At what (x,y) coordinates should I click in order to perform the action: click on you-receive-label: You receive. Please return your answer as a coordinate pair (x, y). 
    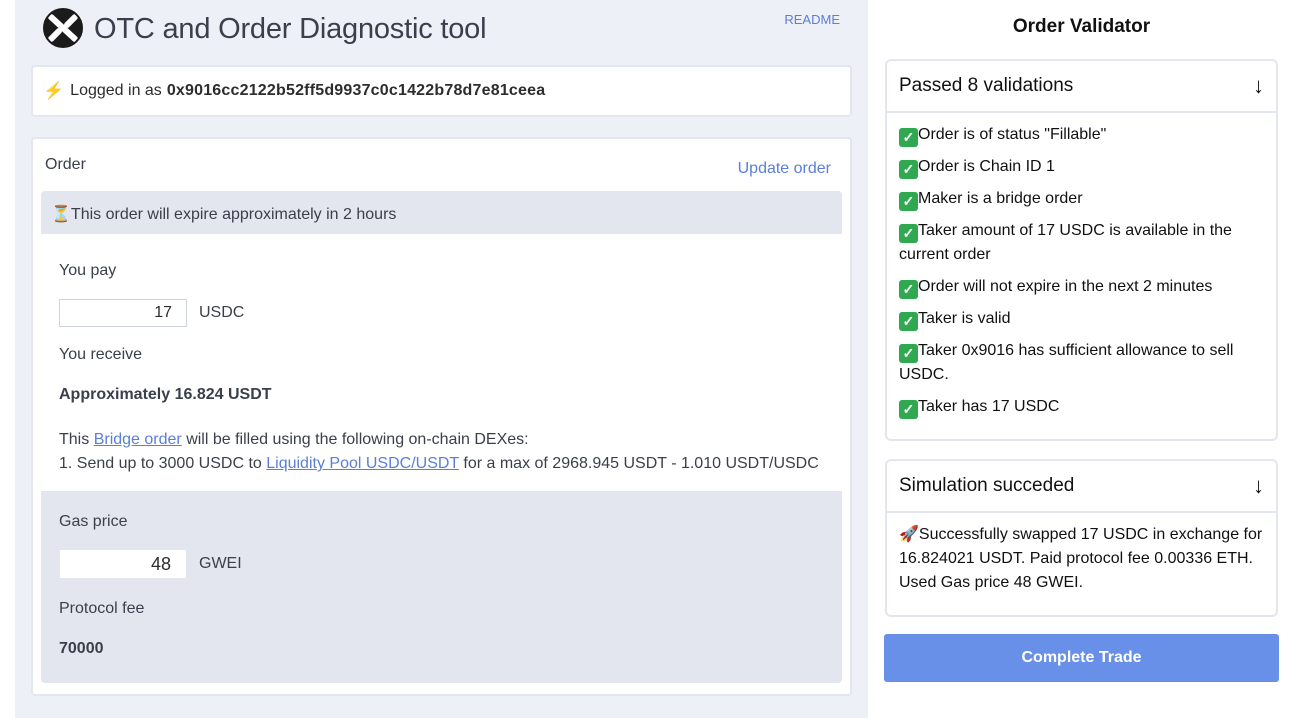
    Looking at the image, I should click on (101, 354).